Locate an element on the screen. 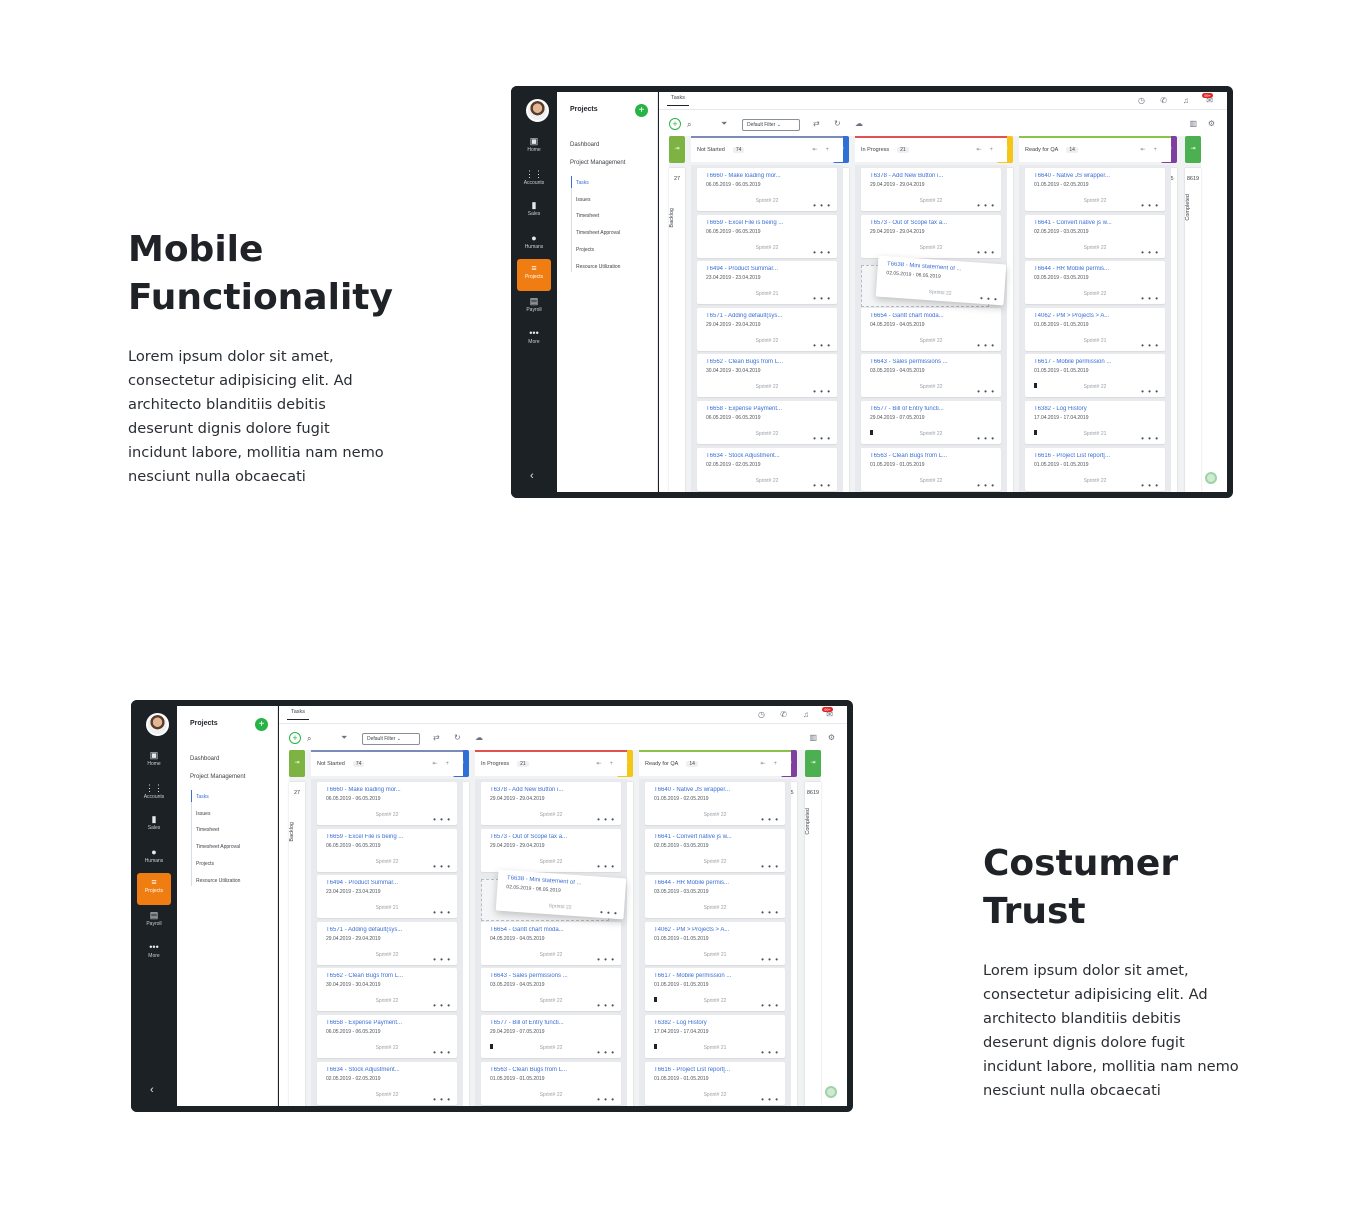 The height and width of the screenshot is (1229, 1366). column-expand-completed: ⇥ is located at coordinates (1193, 149).